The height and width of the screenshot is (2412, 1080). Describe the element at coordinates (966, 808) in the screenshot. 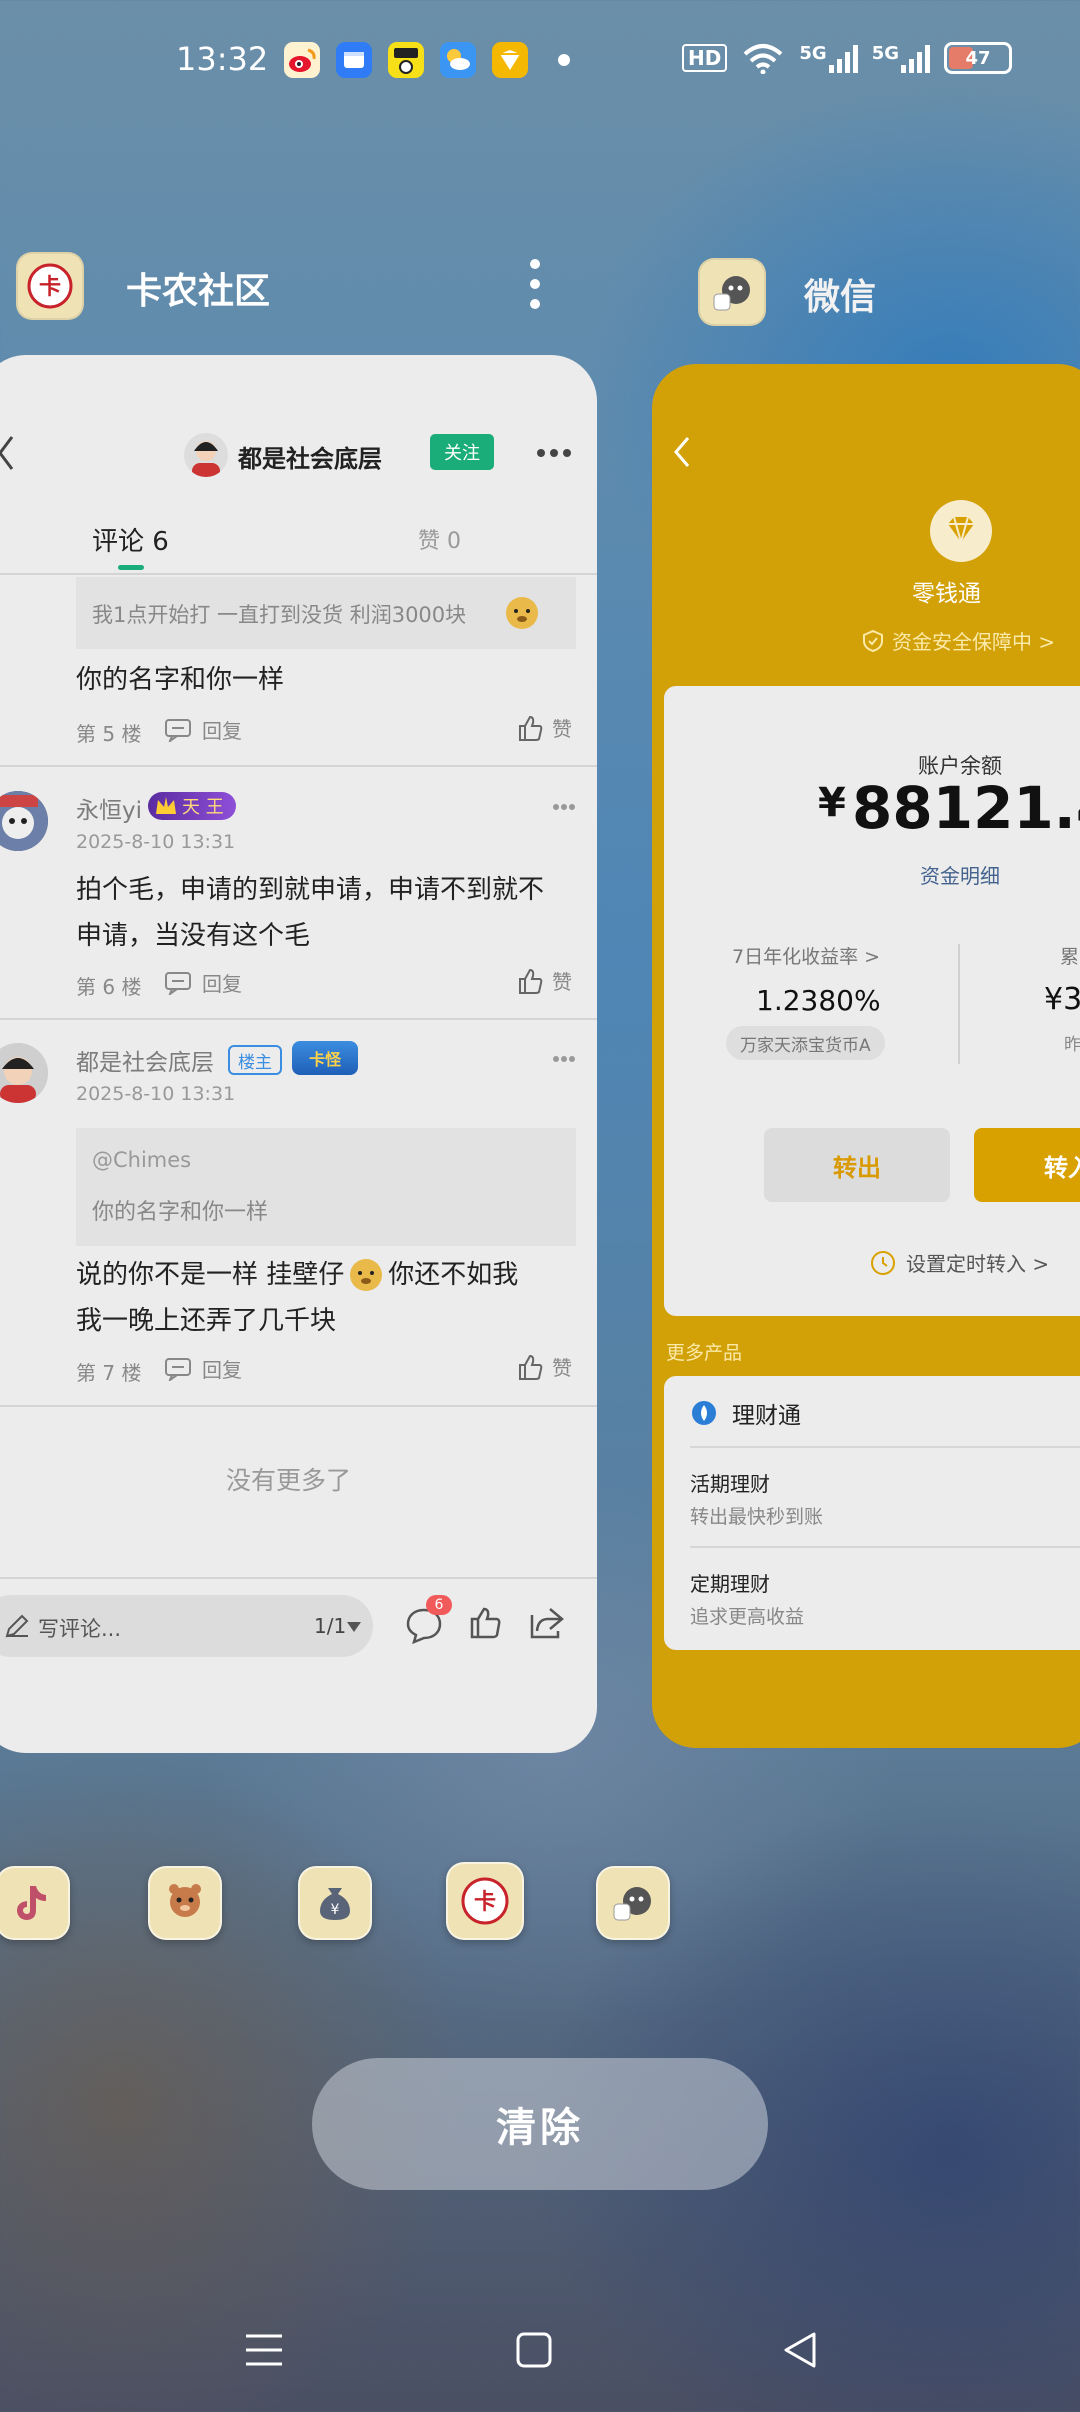

I see `balance-amount: 88121.46` at that location.